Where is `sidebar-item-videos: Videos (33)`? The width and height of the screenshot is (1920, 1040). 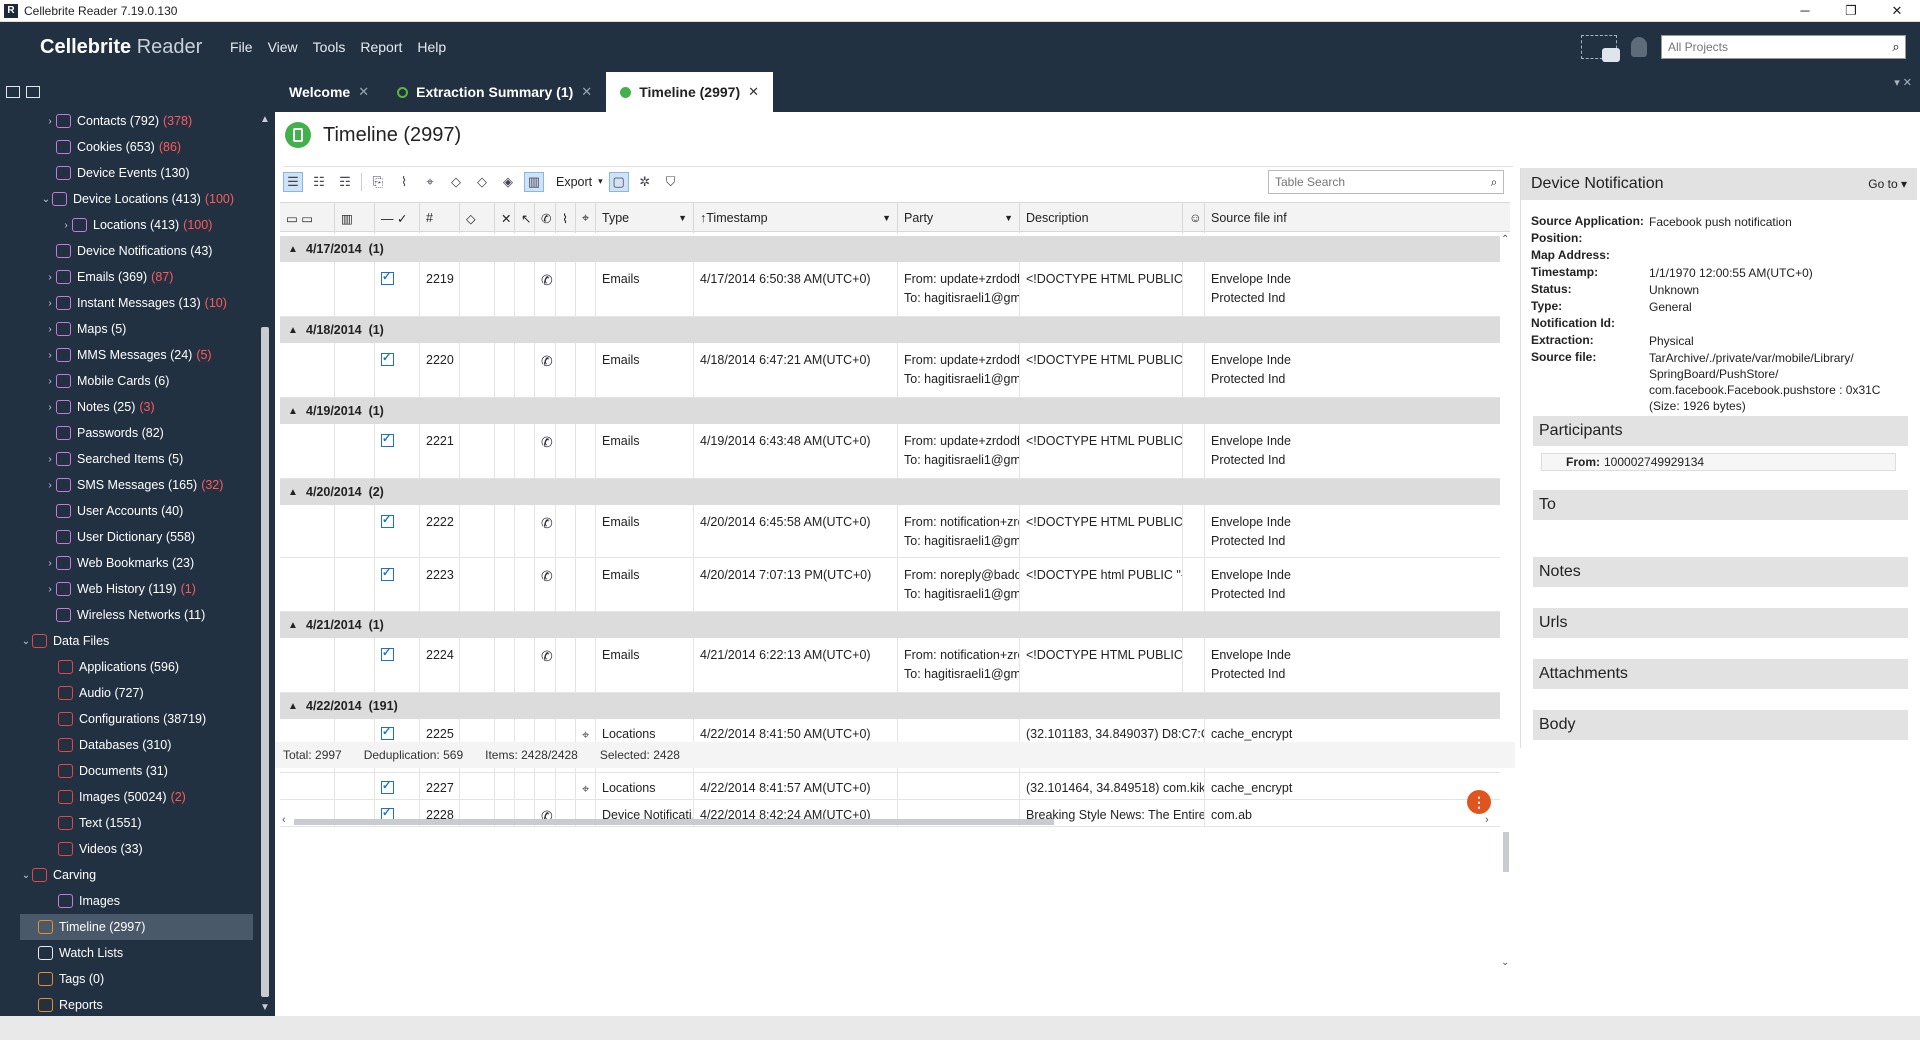 sidebar-item-videos: Videos (33) is located at coordinates (127, 849).